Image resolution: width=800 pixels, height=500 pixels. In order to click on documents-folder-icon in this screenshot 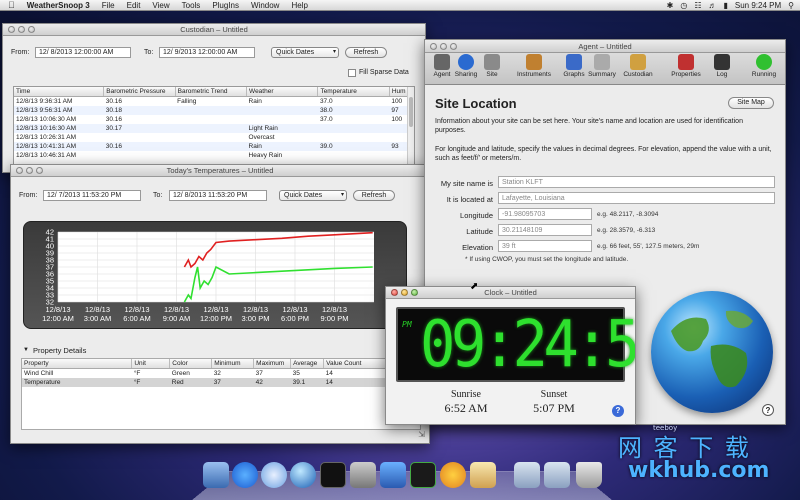, I will do `click(557, 475)`.